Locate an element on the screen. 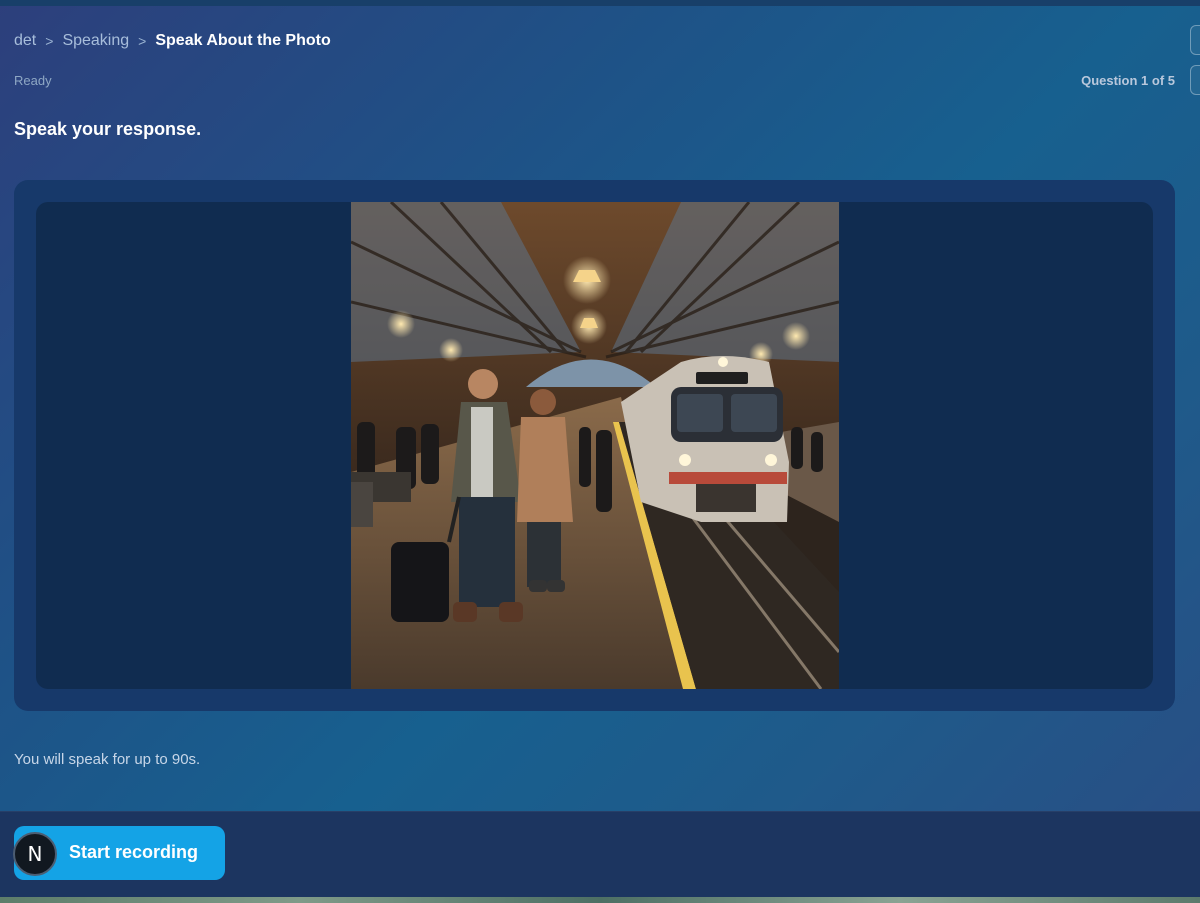  breadcrumb: det > Speaking > Speak About the Photo is located at coordinates (172, 41).